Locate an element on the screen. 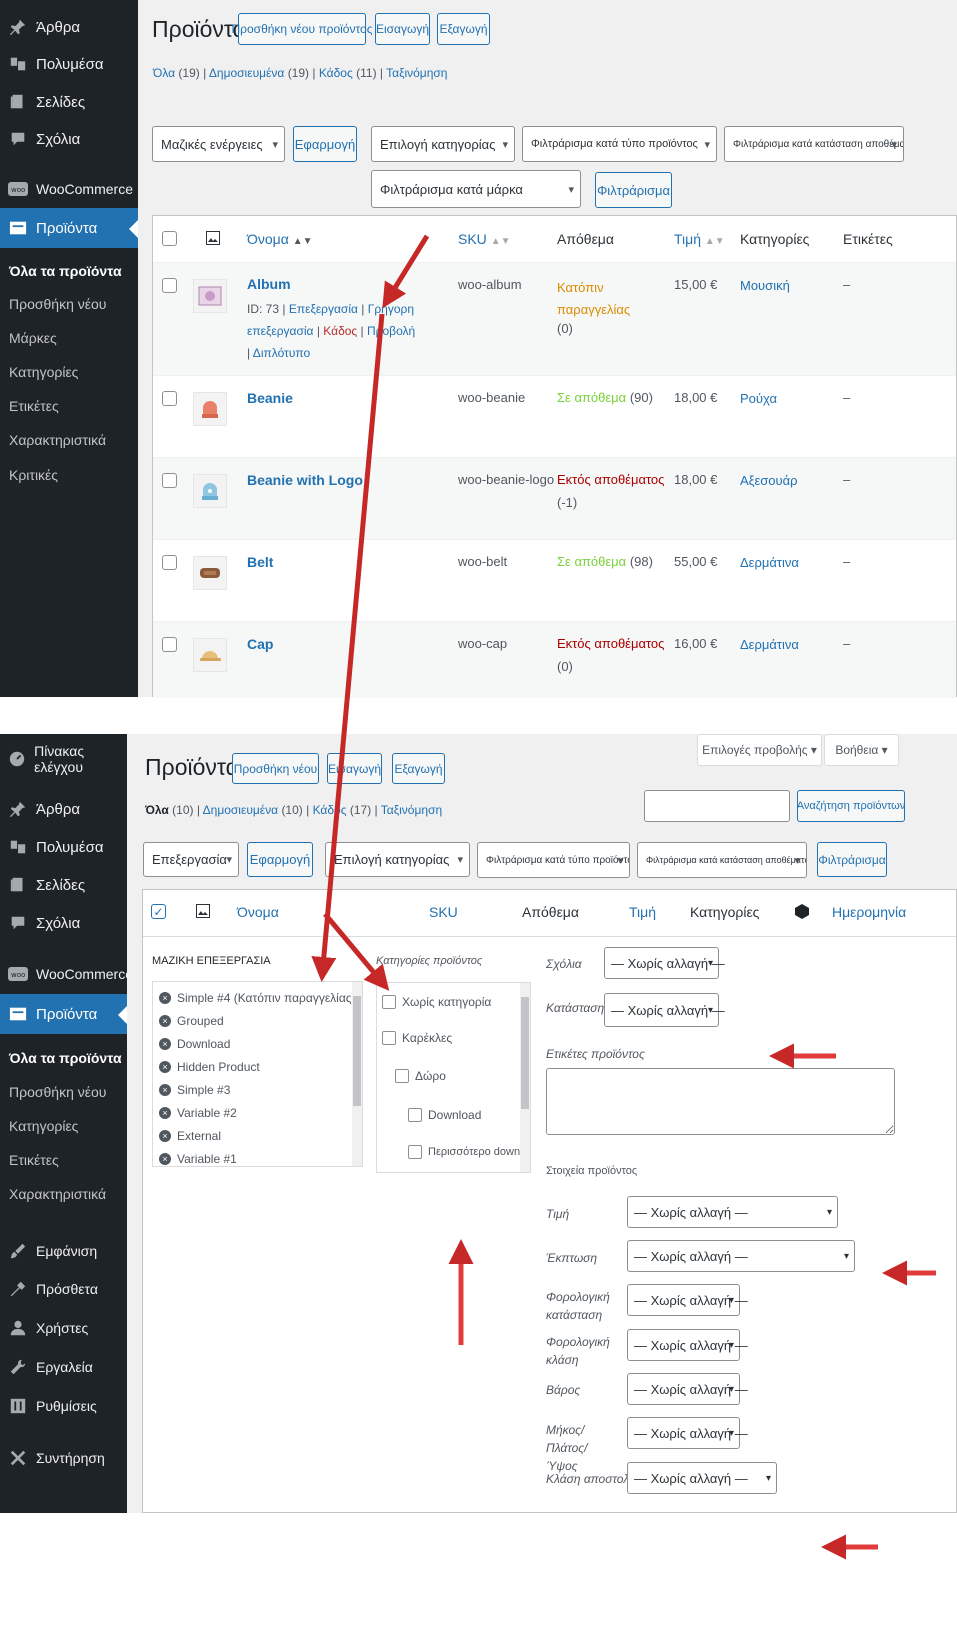  arrow-long-to-bulk-edit is located at coordinates (348, 647).